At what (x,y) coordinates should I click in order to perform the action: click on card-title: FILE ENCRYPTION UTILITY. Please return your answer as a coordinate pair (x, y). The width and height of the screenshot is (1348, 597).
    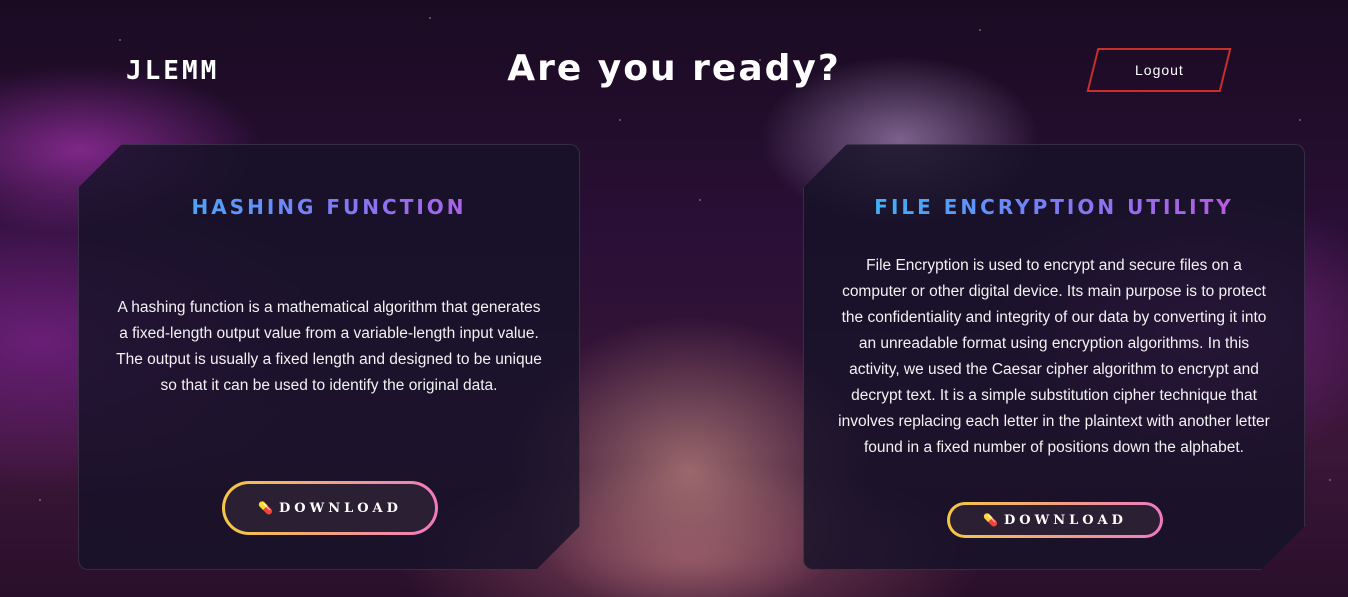
    Looking at the image, I should click on (1054, 207).